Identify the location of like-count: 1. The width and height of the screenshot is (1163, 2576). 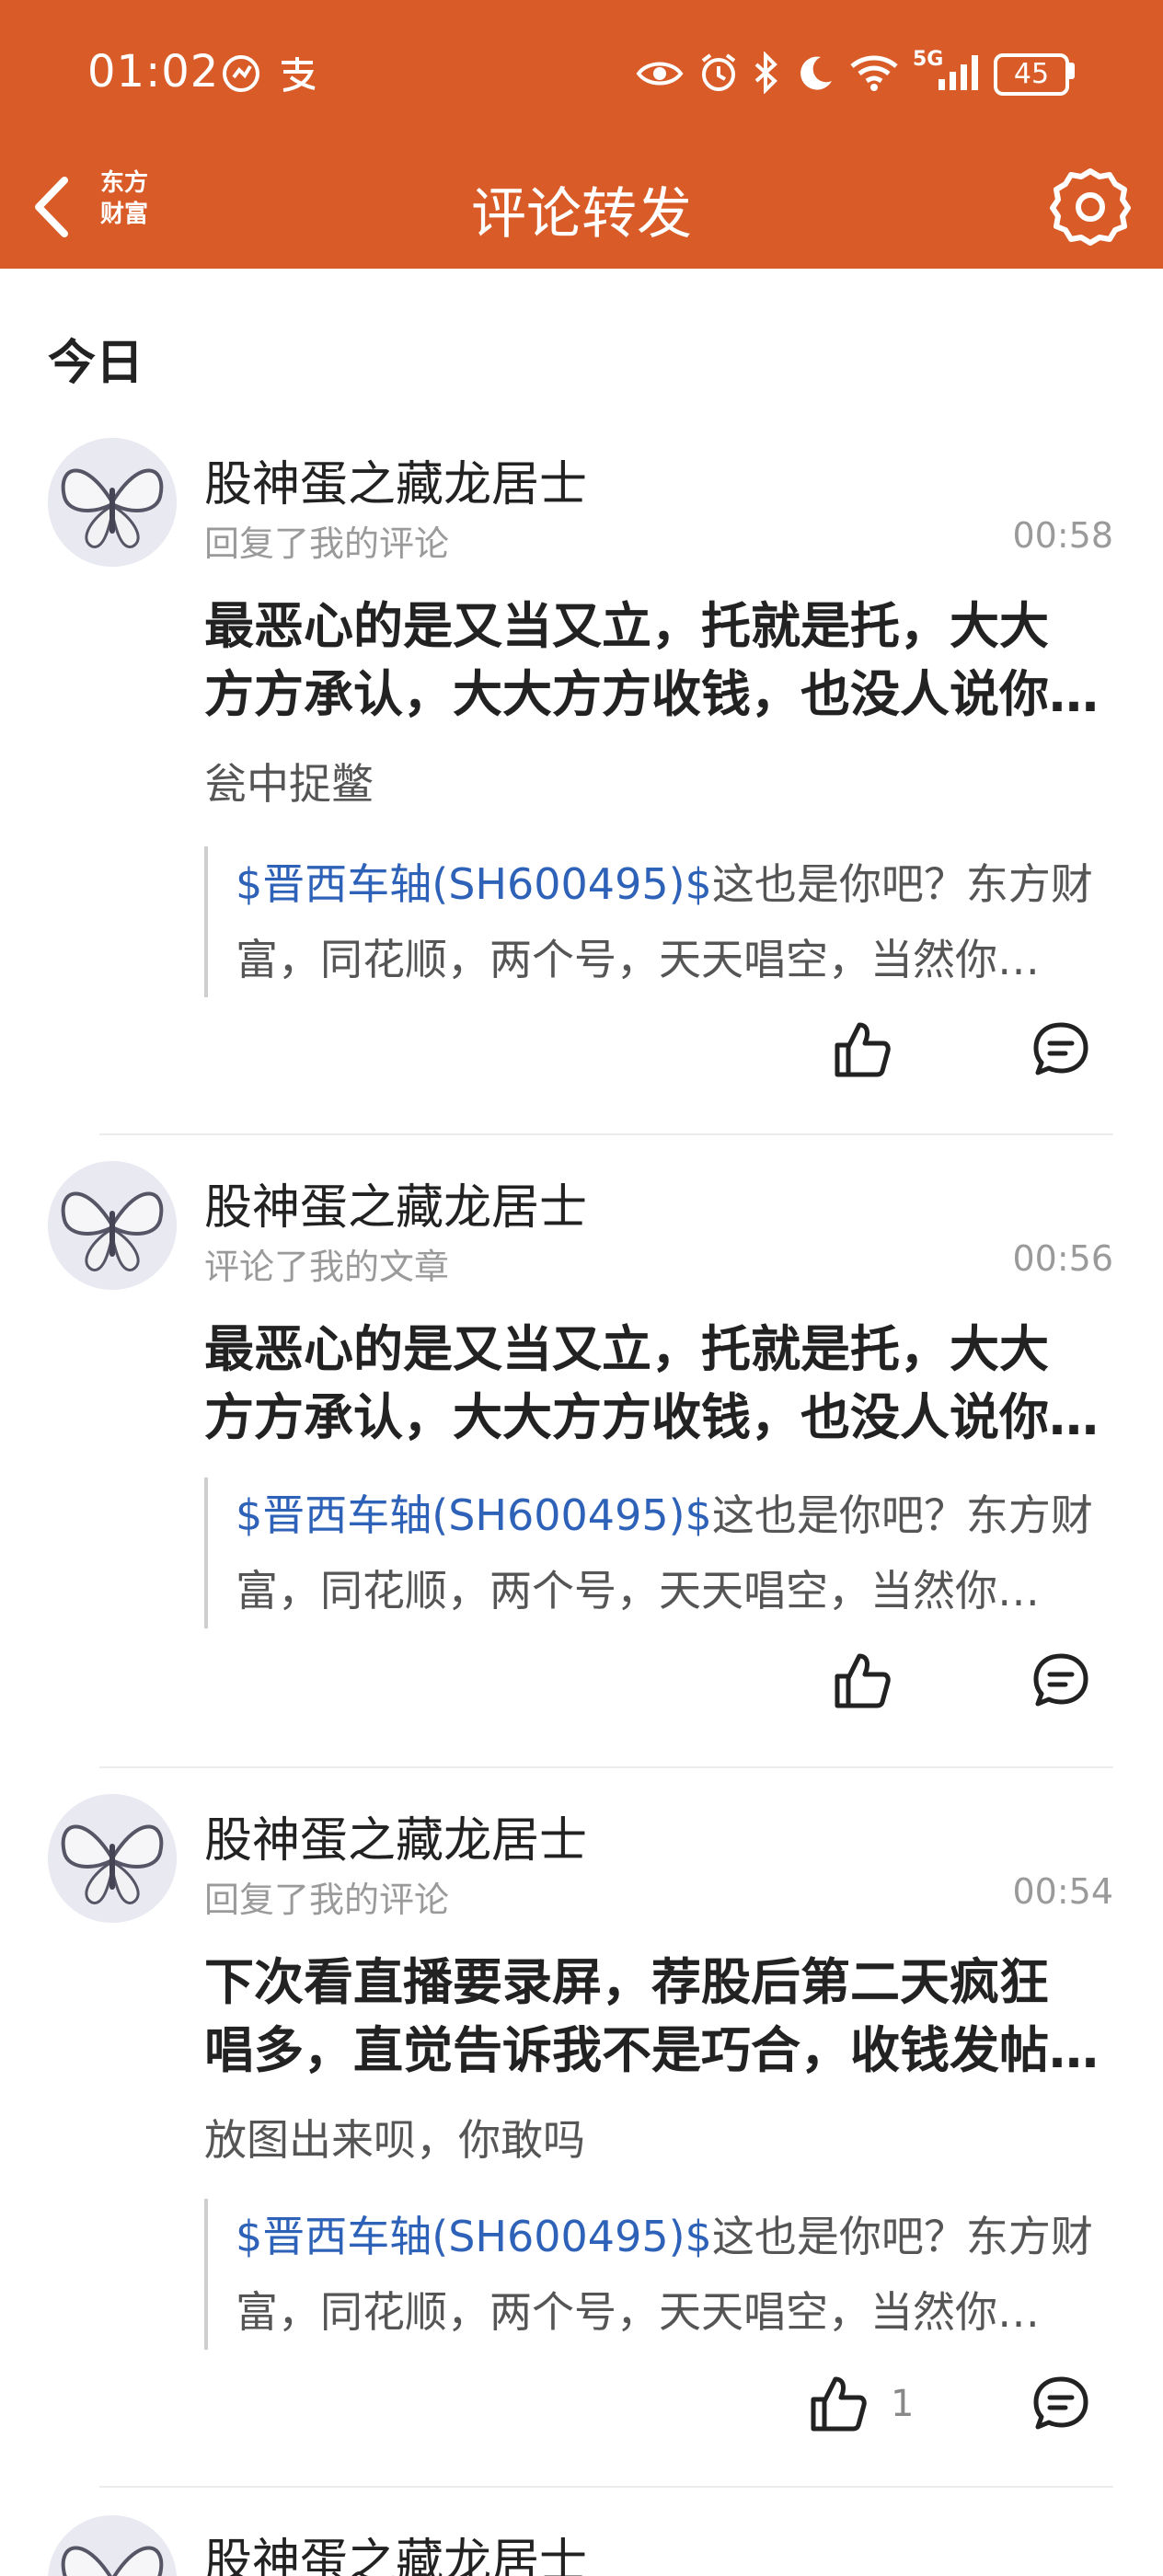
(903, 2404).